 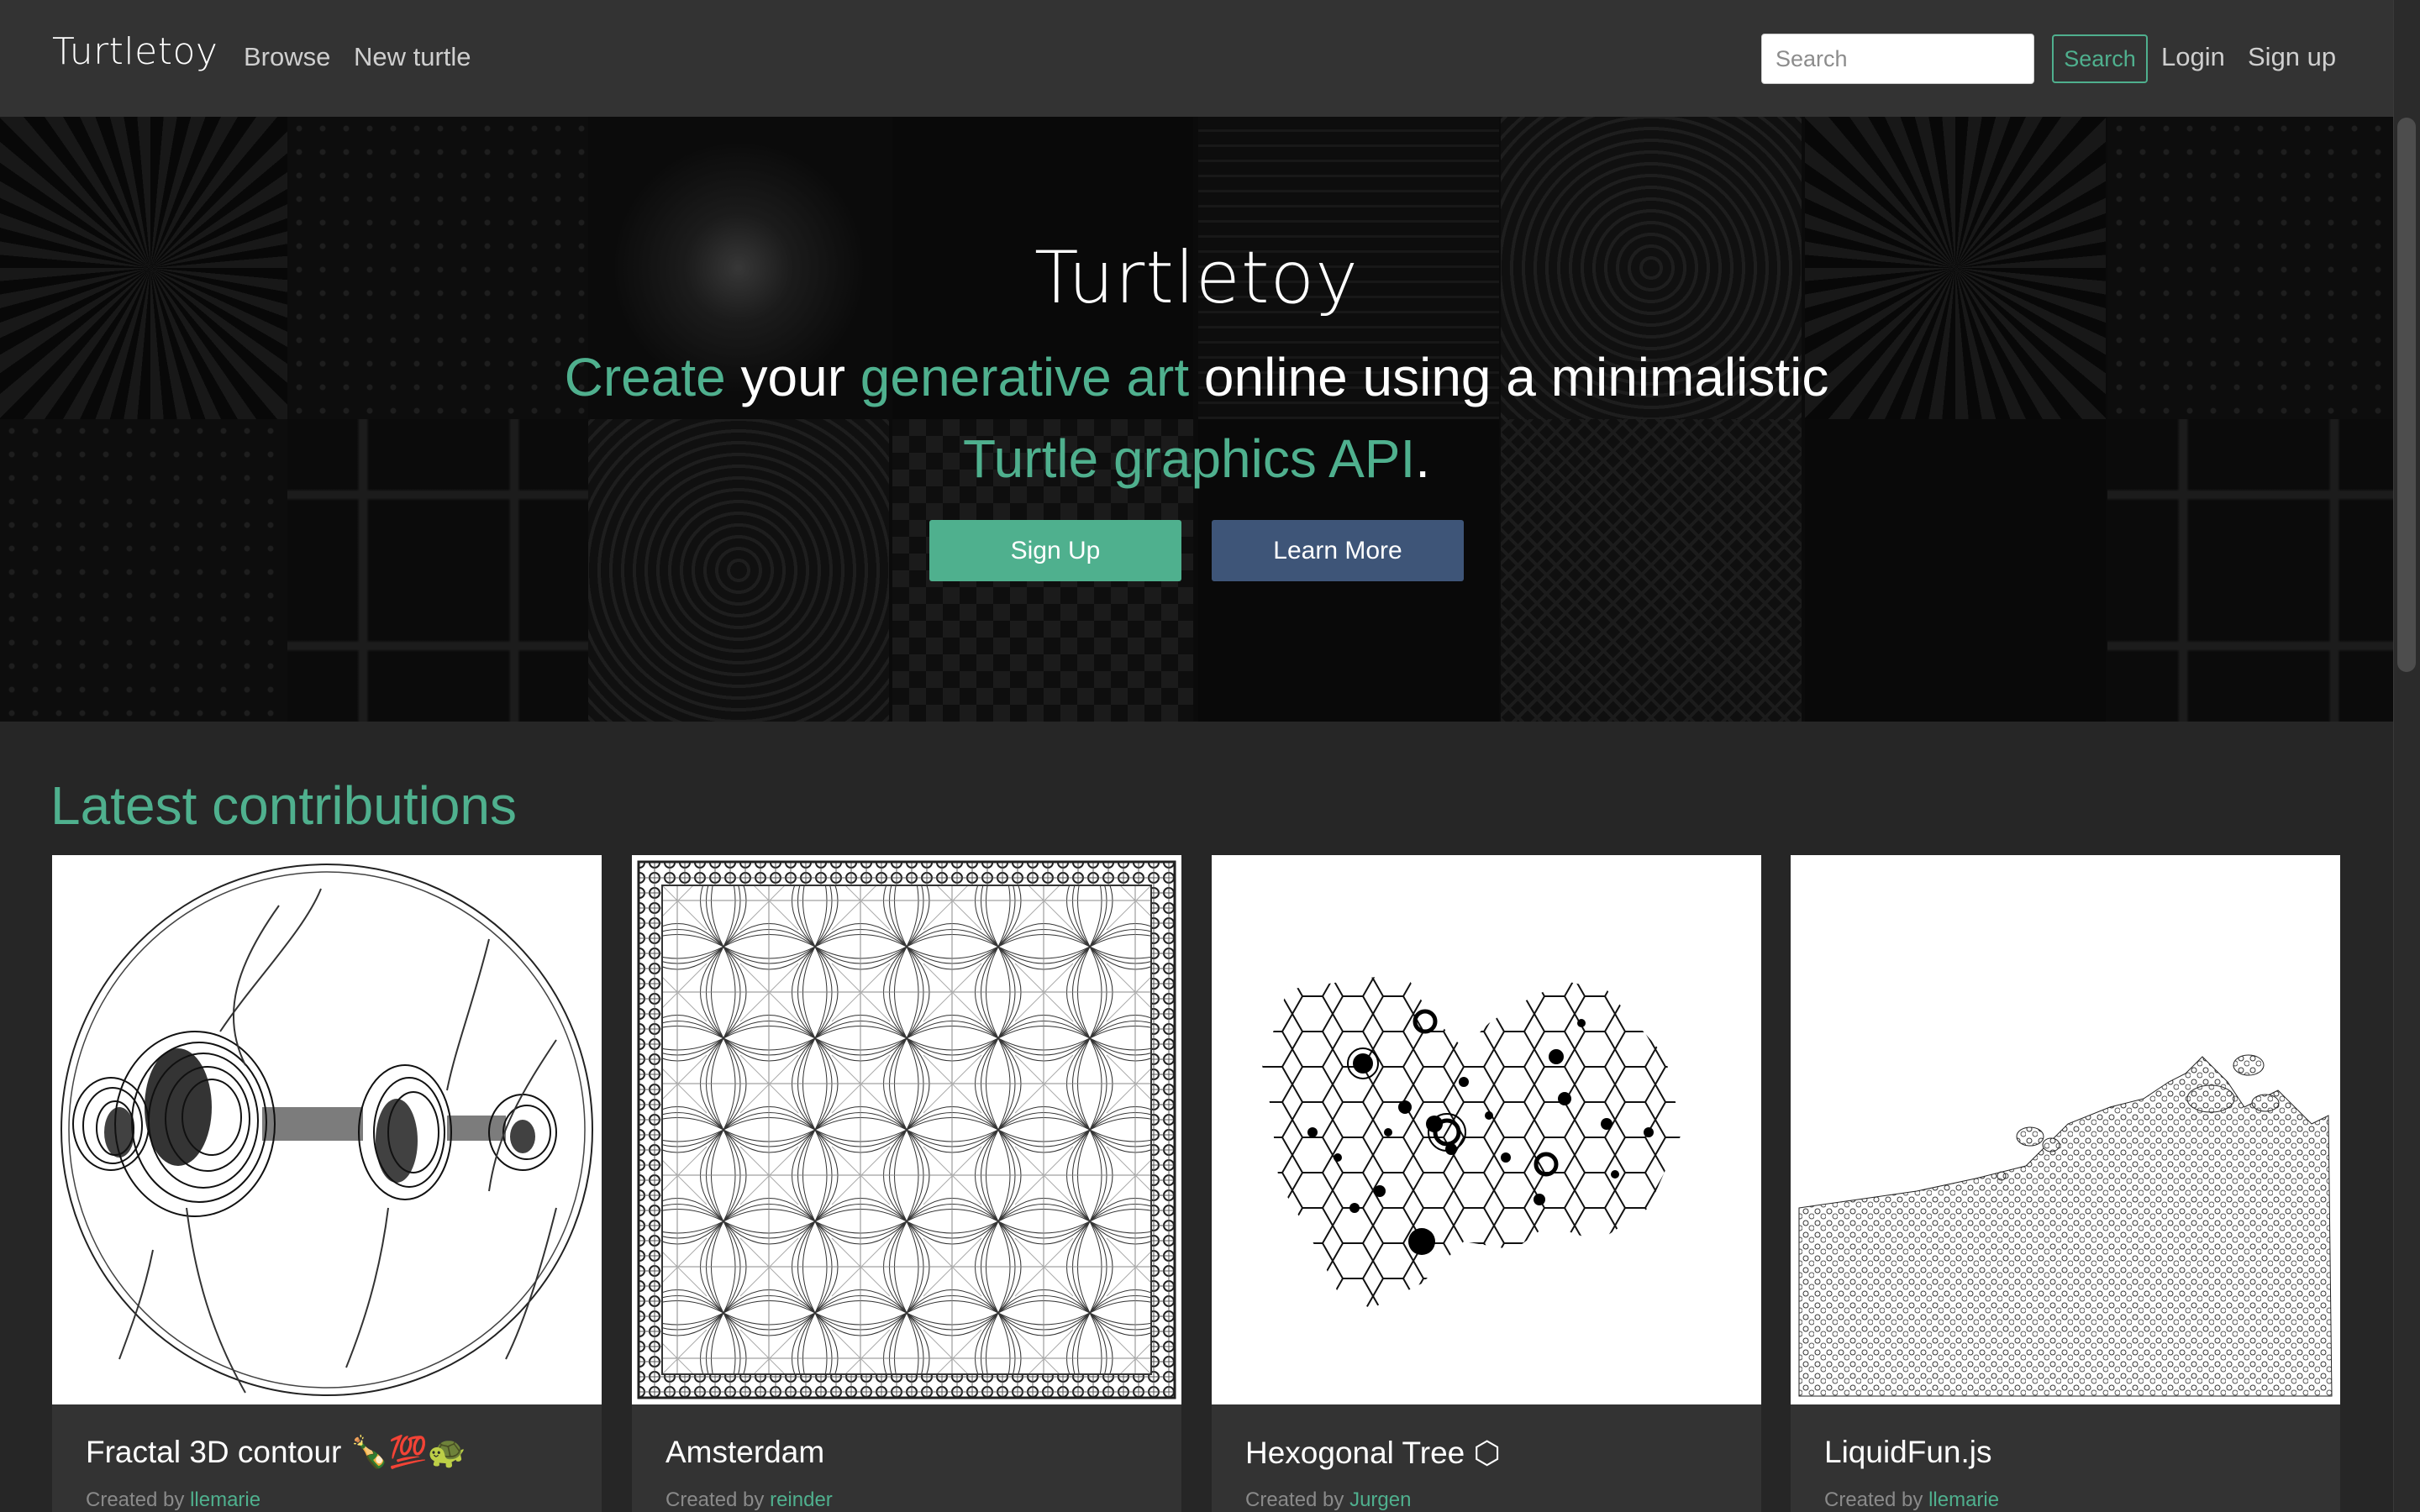 What do you see at coordinates (412, 57) in the screenshot?
I see `nav-new-turtle-link: New turtle` at bounding box center [412, 57].